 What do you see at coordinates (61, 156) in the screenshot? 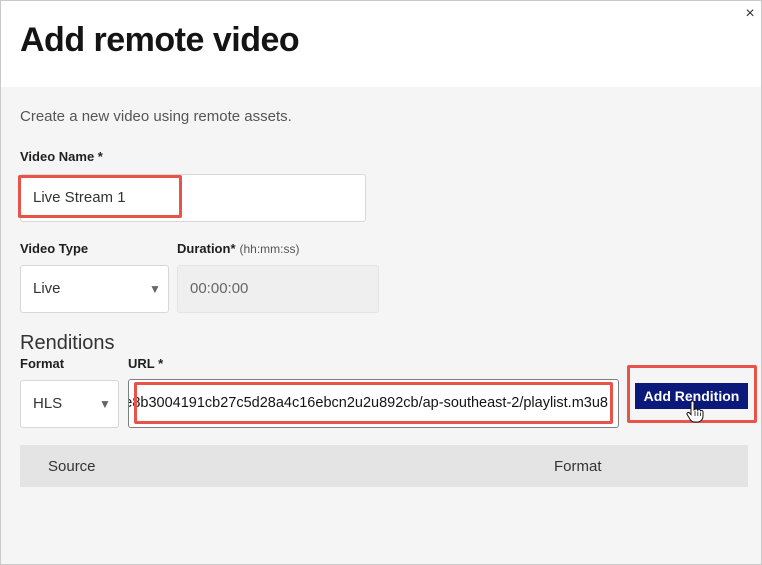
I see `video-name-label: Video Name *` at bounding box center [61, 156].